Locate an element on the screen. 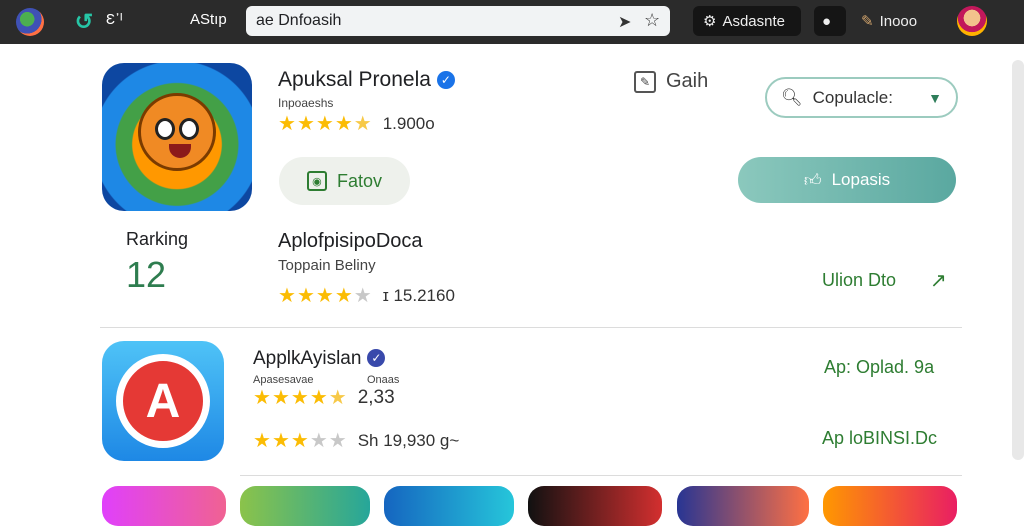 Image resolution: width=1024 pixels, height=526 pixels. app3-rating-secondary-value: Ѕh 19,930 g~ is located at coordinates (408, 440).